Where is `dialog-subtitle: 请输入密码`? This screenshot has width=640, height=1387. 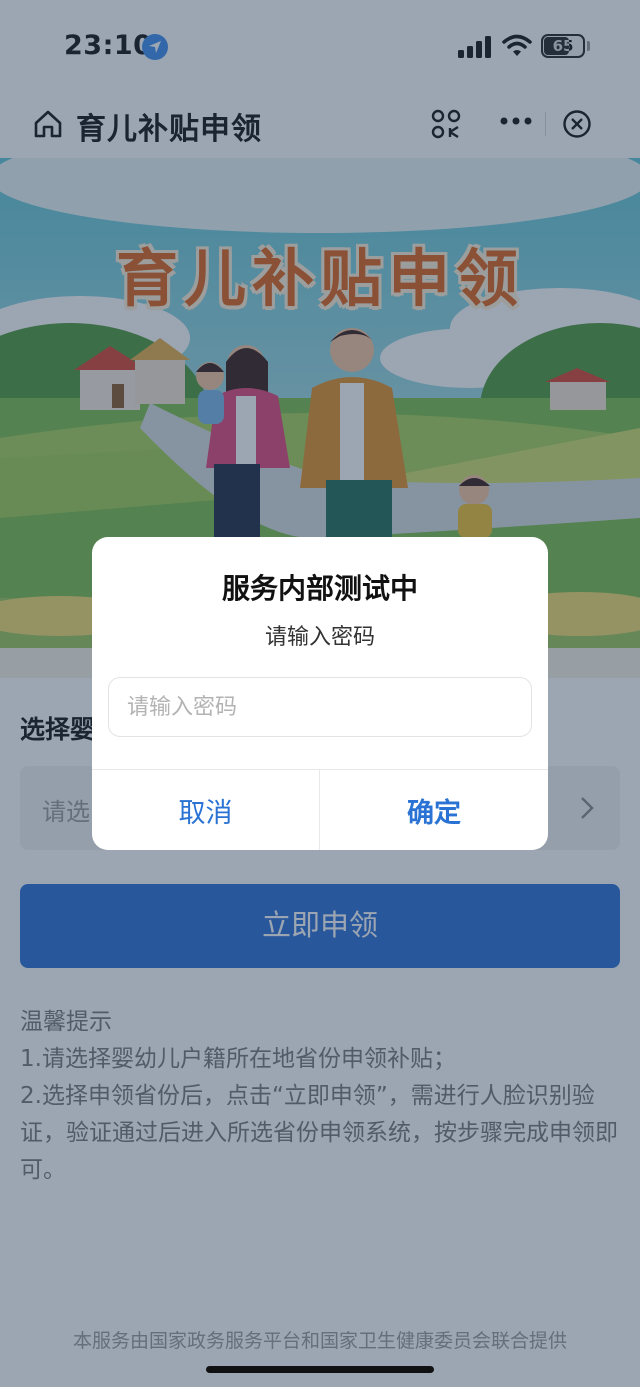 dialog-subtitle: 请输入密码 is located at coordinates (319, 637).